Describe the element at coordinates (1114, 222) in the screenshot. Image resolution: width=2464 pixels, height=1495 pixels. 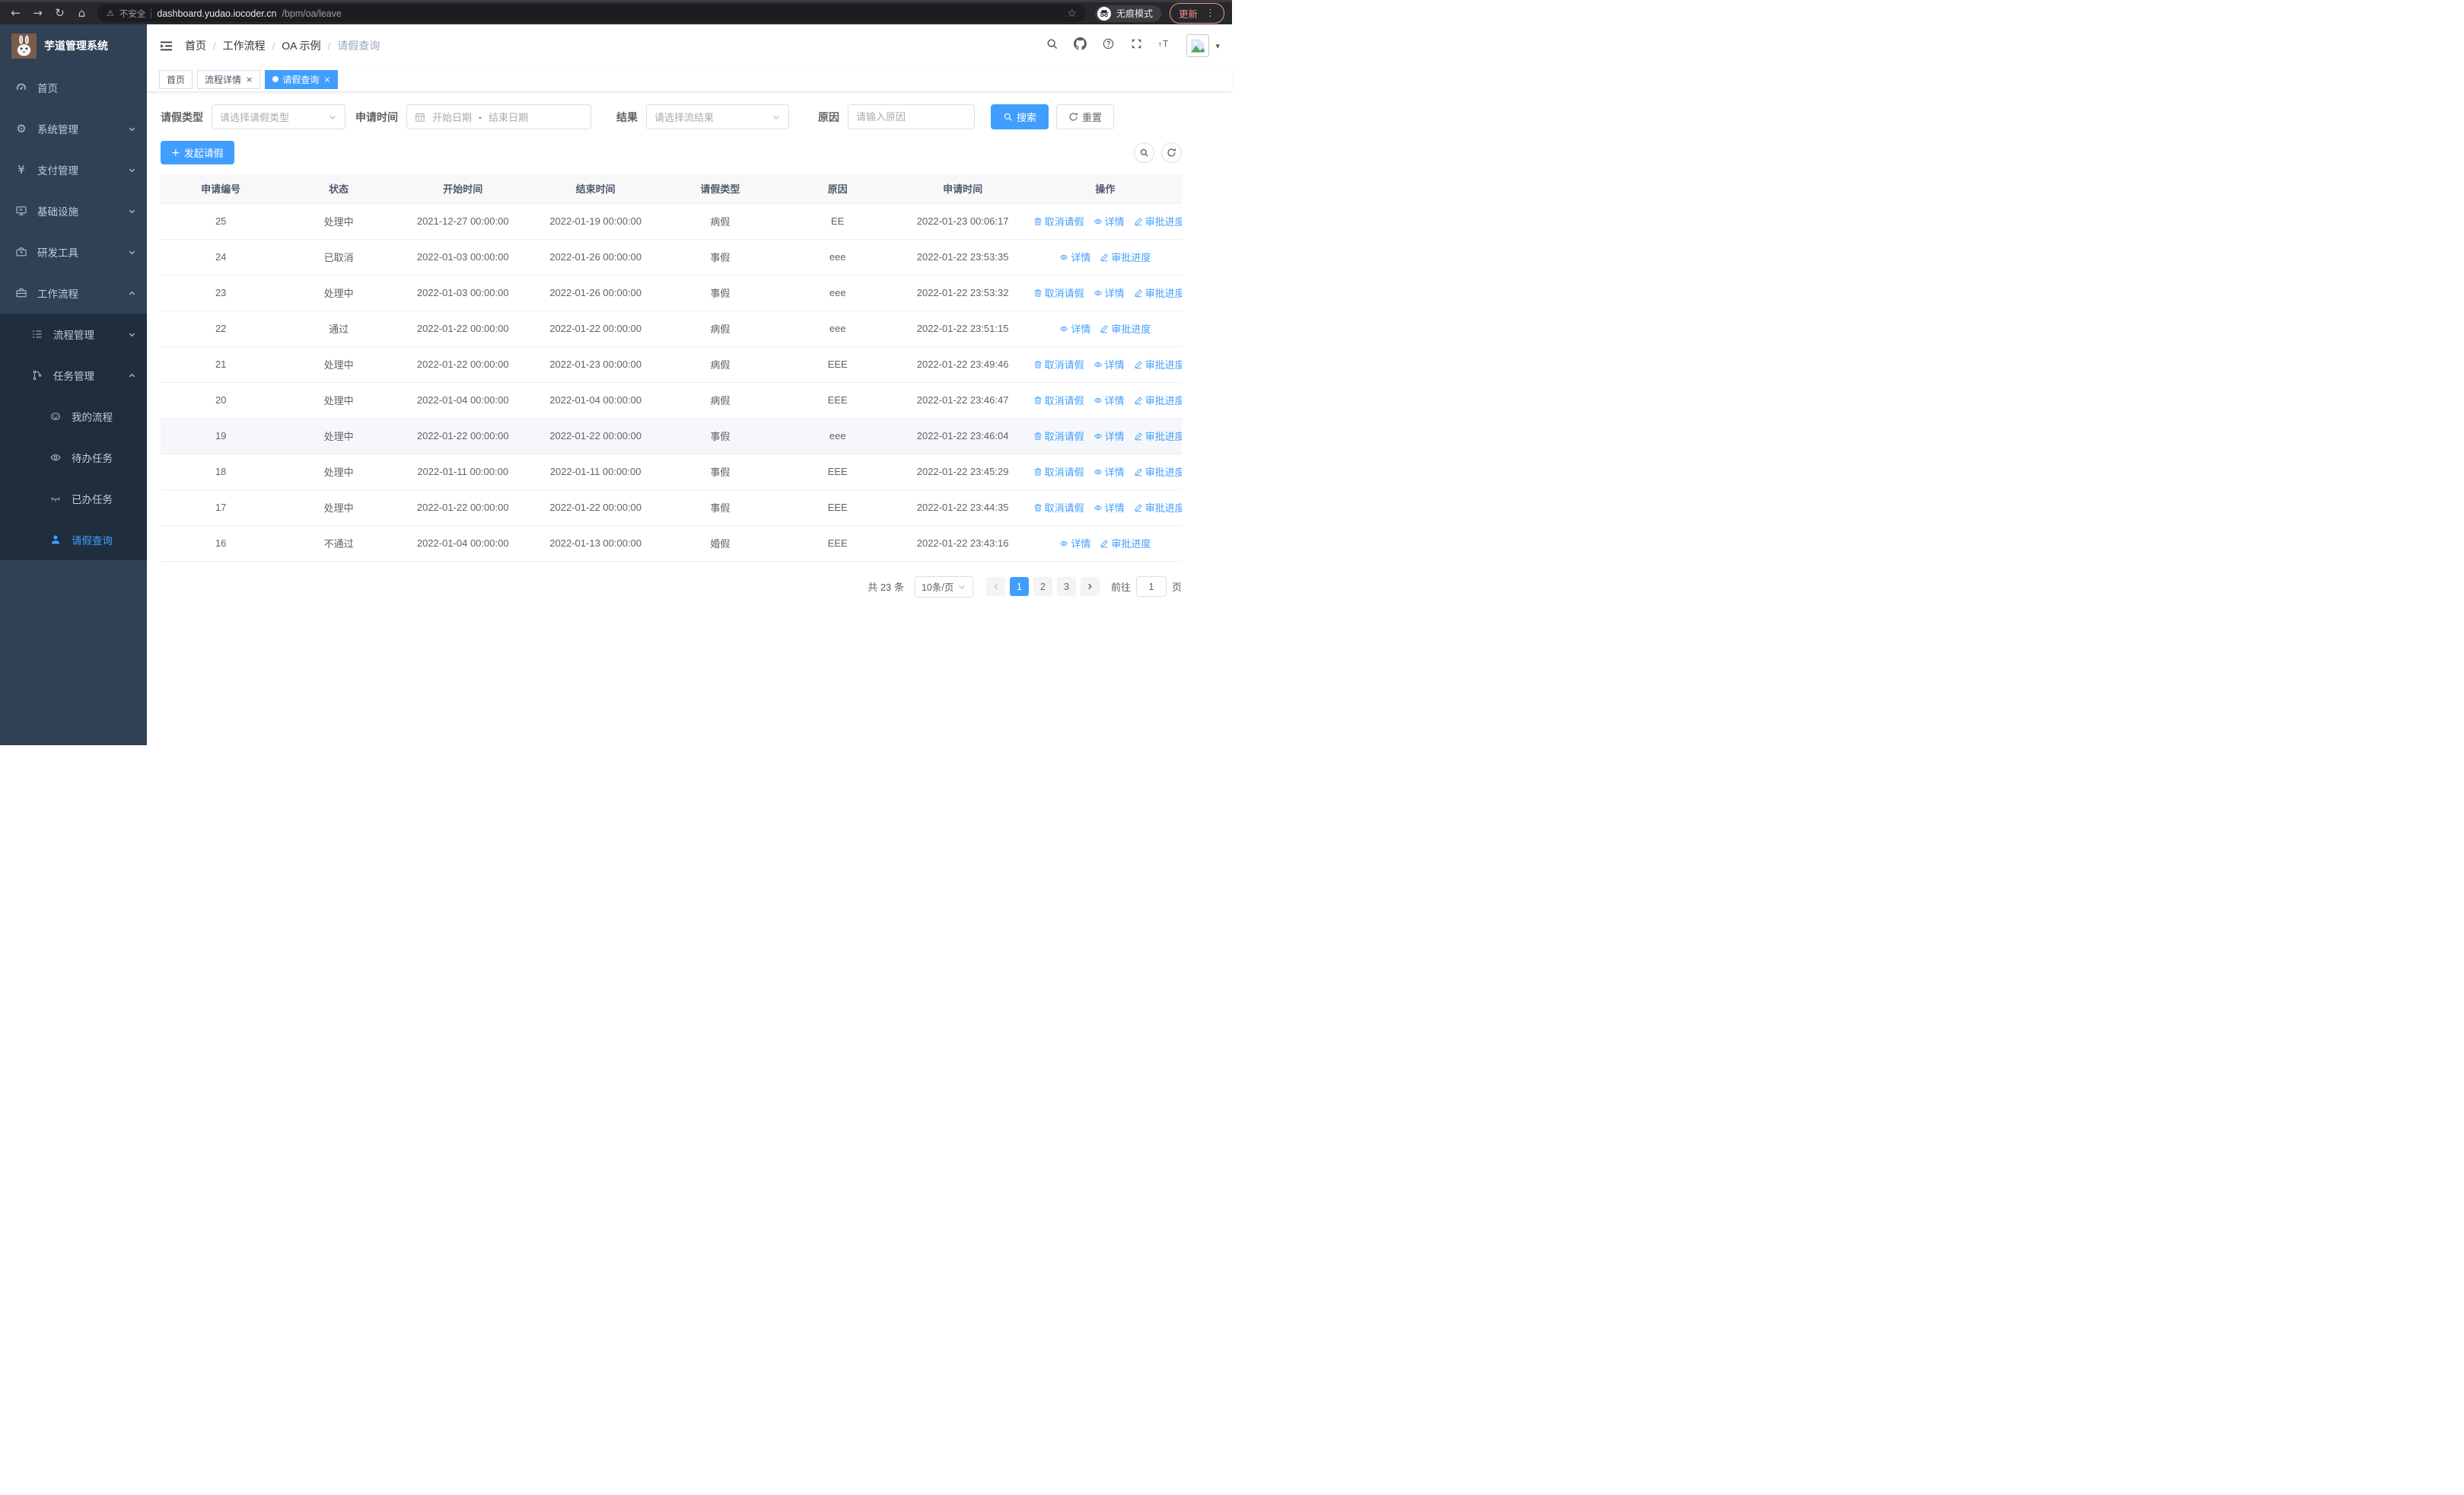
I see `action-label: 详情` at that location.